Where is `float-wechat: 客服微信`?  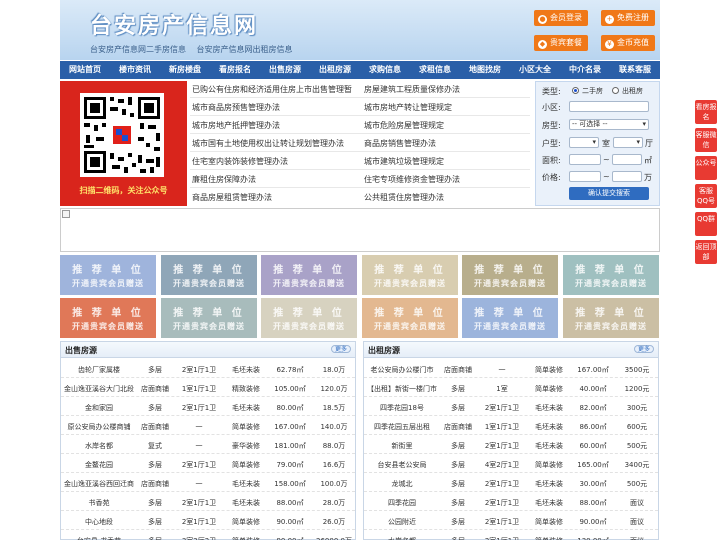
float-wechat: 客服微信 is located at coordinates (706, 140).